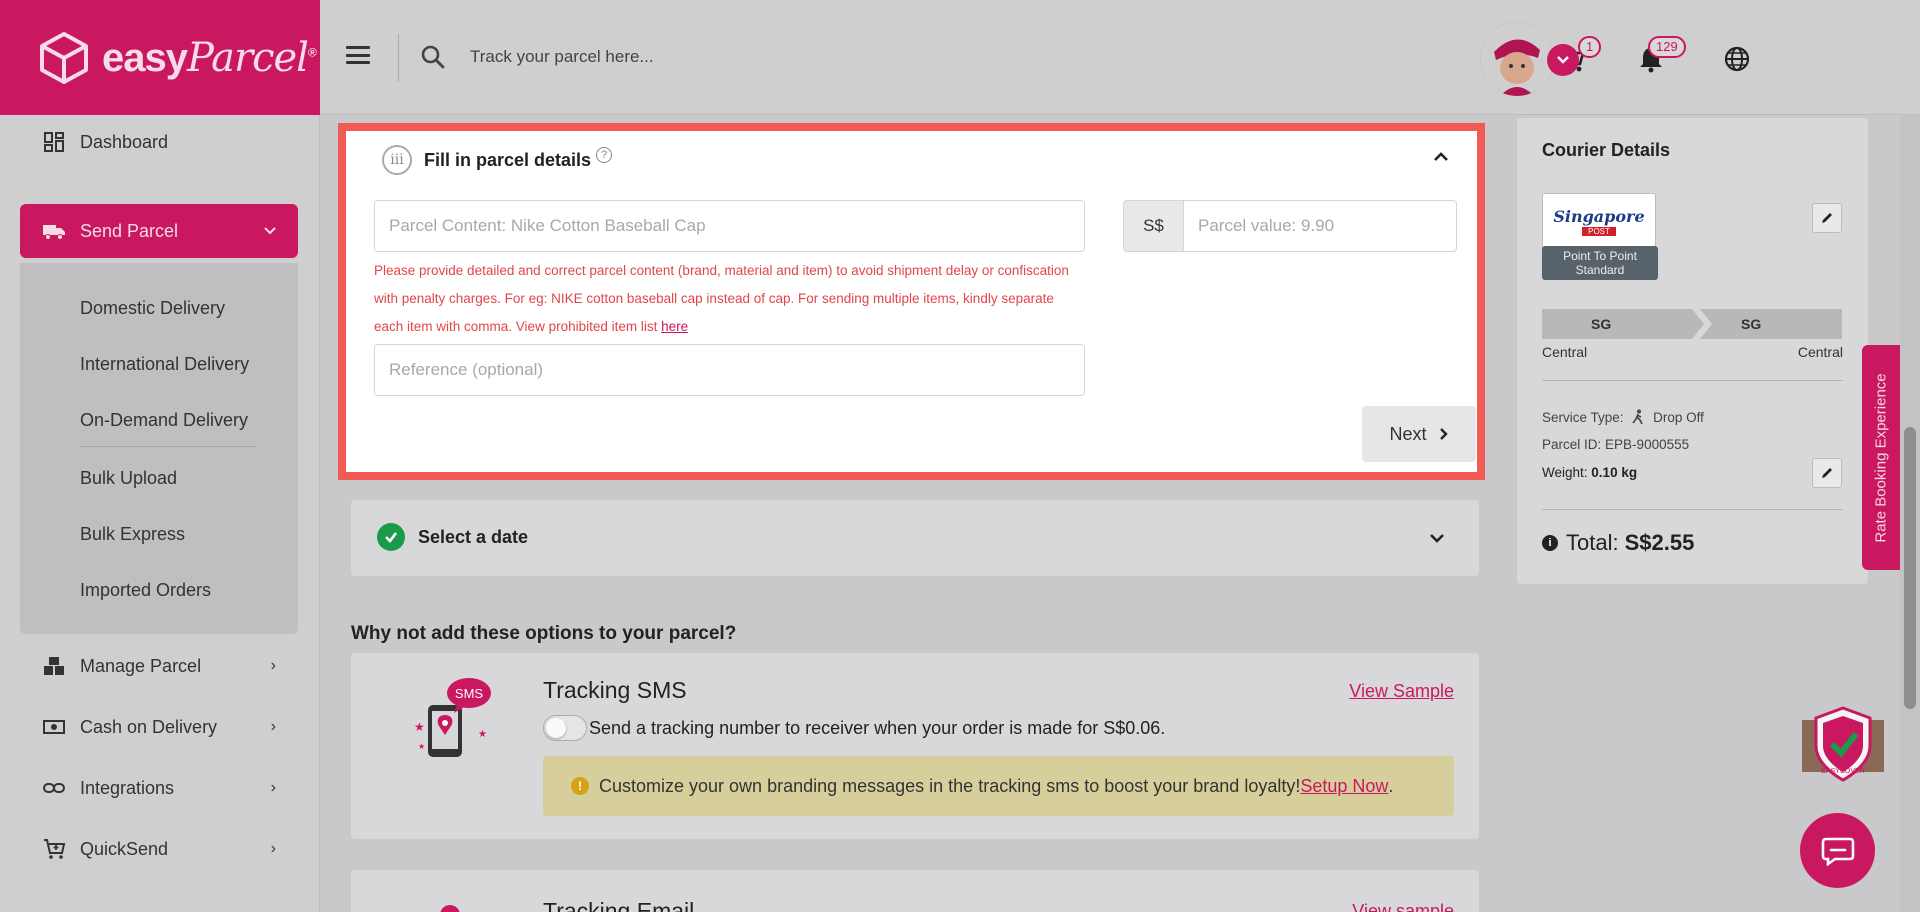  What do you see at coordinates (915, 891) in the screenshot?
I see `tracking-email-card: Tracking Email View sample` at bounding box center [915, 891].